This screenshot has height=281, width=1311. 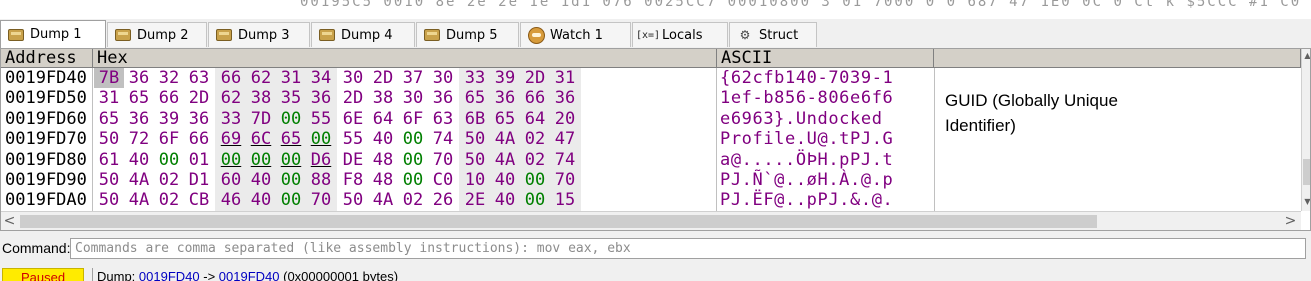 What do you see at coordinates (353, 180) in the screenshot?
I see `hex-byte: F8` at bounding box center [353, 180].